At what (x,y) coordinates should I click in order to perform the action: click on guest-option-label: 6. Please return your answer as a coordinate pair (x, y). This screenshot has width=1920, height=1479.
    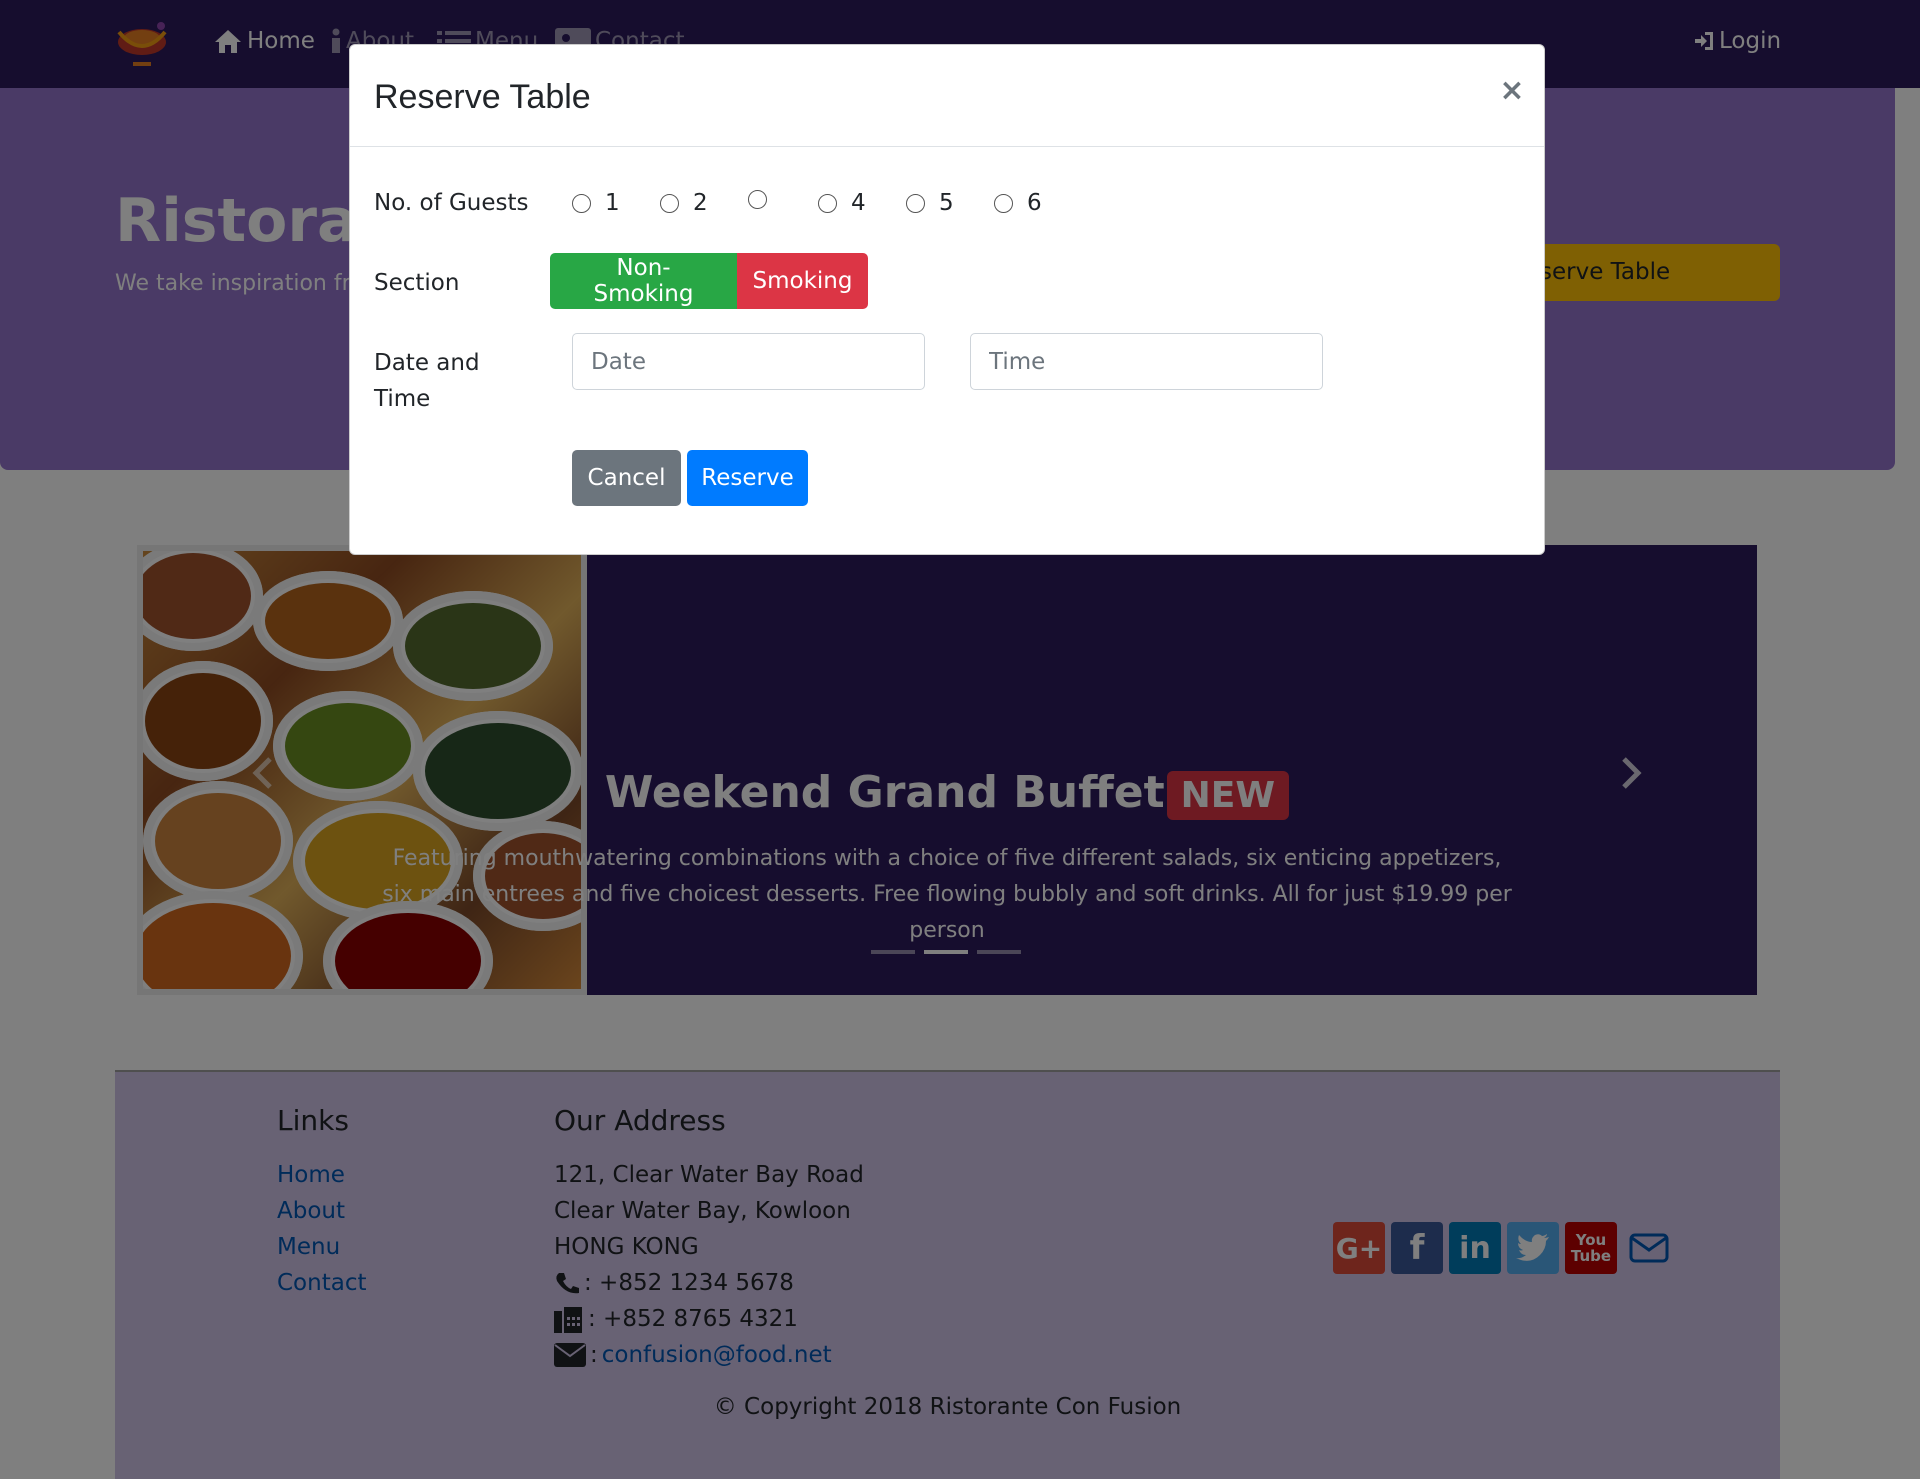
    Looking at the image, I should click on (1034, 203).